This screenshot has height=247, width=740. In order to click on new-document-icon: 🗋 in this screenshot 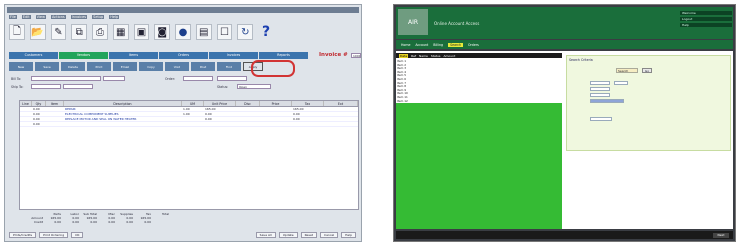, I will do `click(17, 32)`.